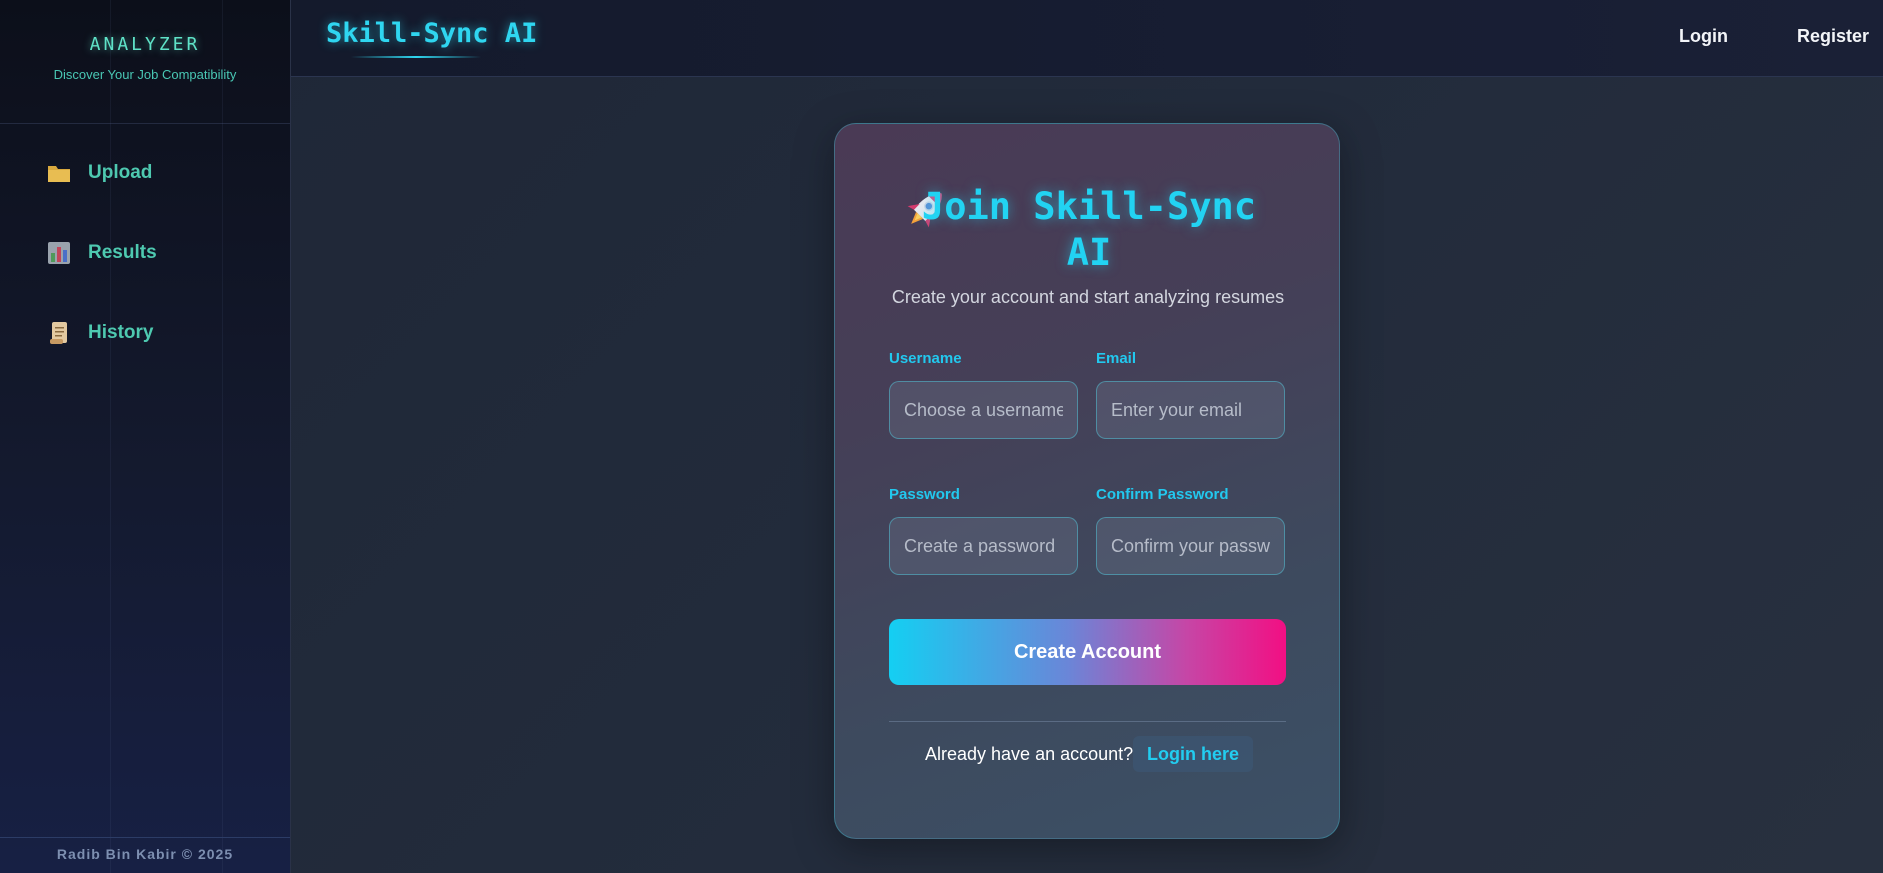  What do you see at coordinates (1116, 358) in the screenshot?
I see `email-label: Email` at bounding box center [1116, 358].